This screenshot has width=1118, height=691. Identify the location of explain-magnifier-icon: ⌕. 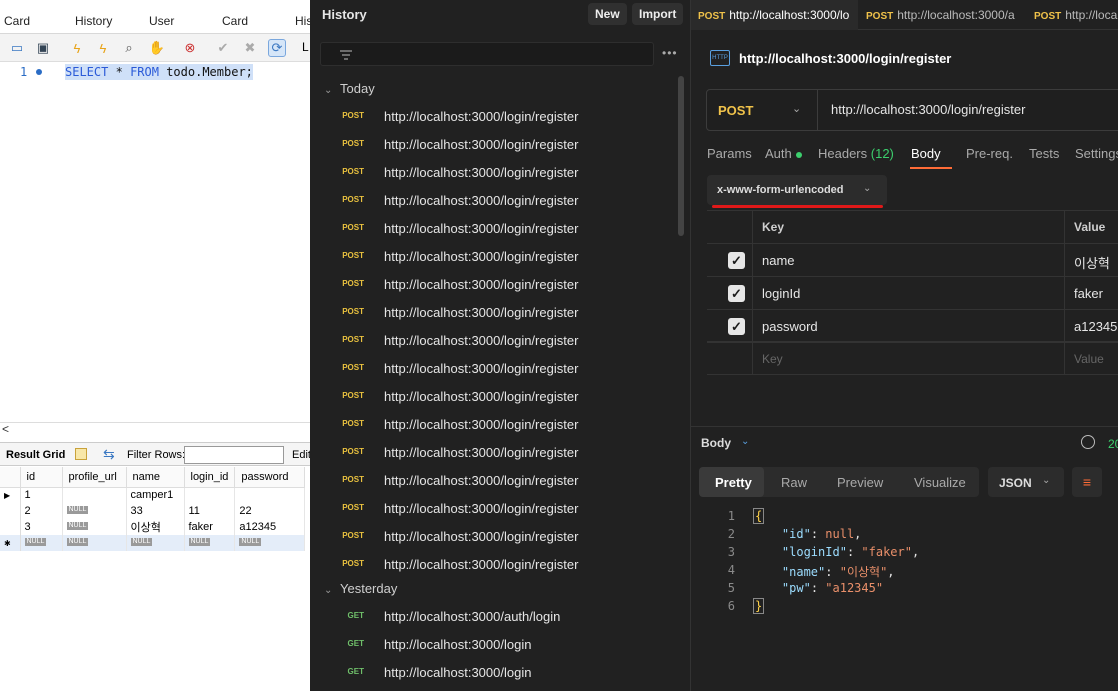
(129, 48).